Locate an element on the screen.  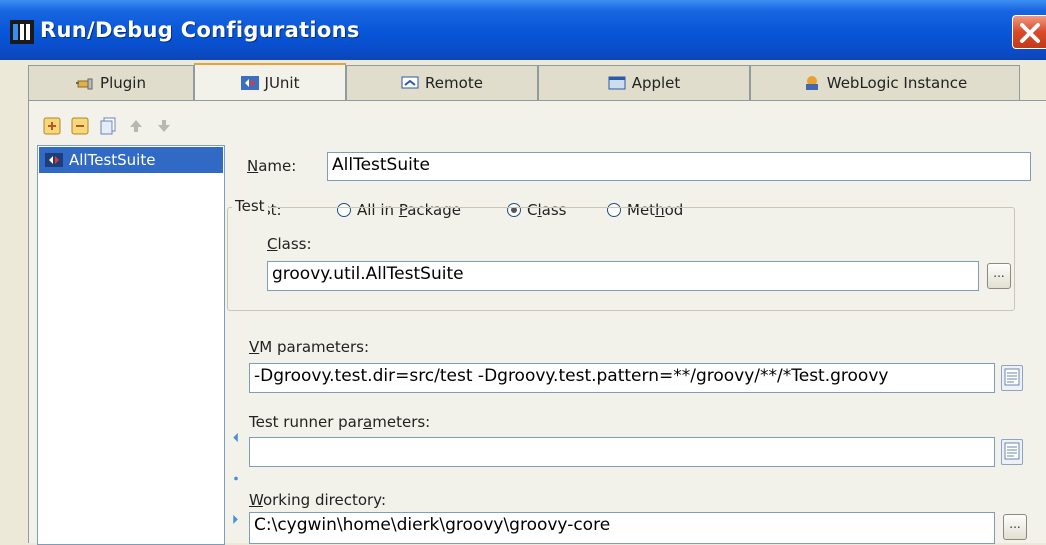
config-toolbar is located at coordinates (108, 126).